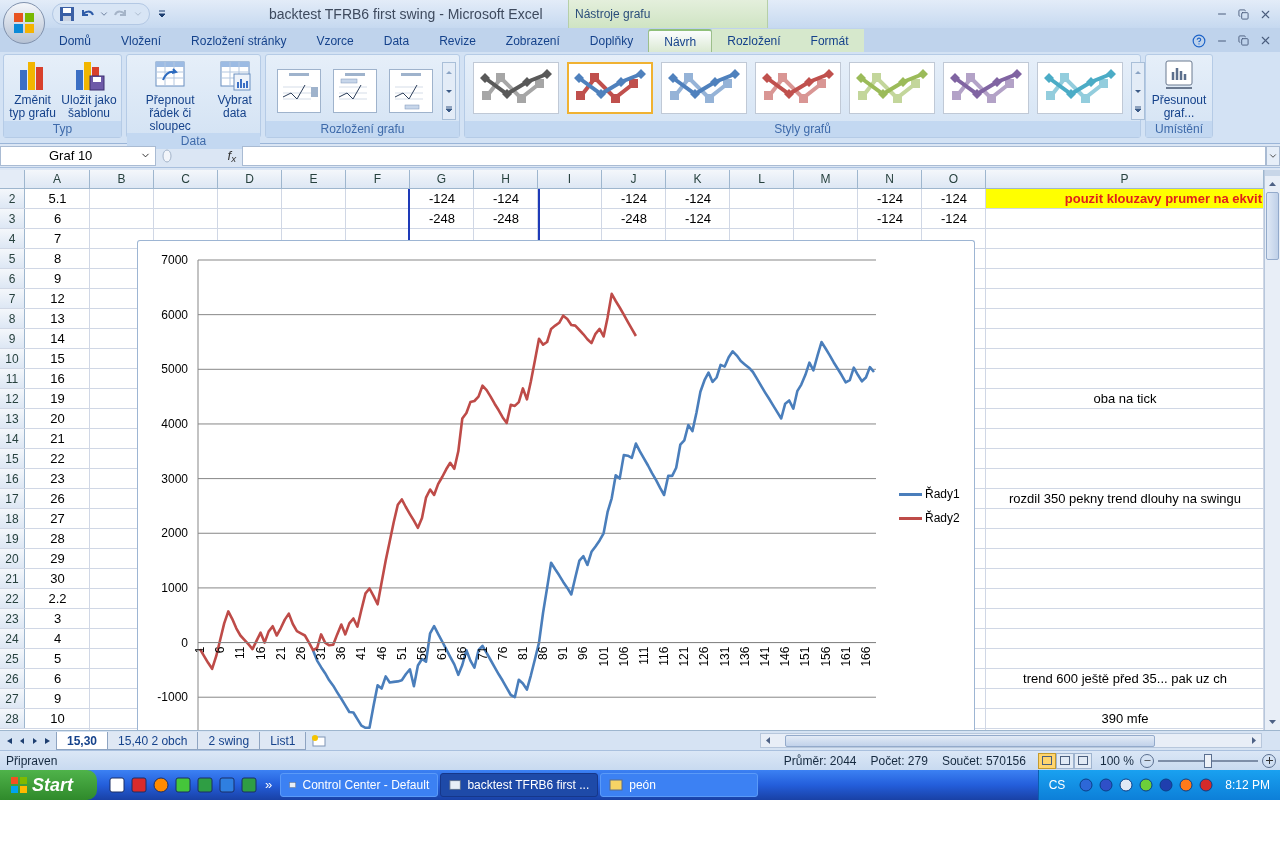 The image size is (1280, 856). Describe the element at coordinates (1125, 179) in the screenshot. I see `column-header: P` at that location.